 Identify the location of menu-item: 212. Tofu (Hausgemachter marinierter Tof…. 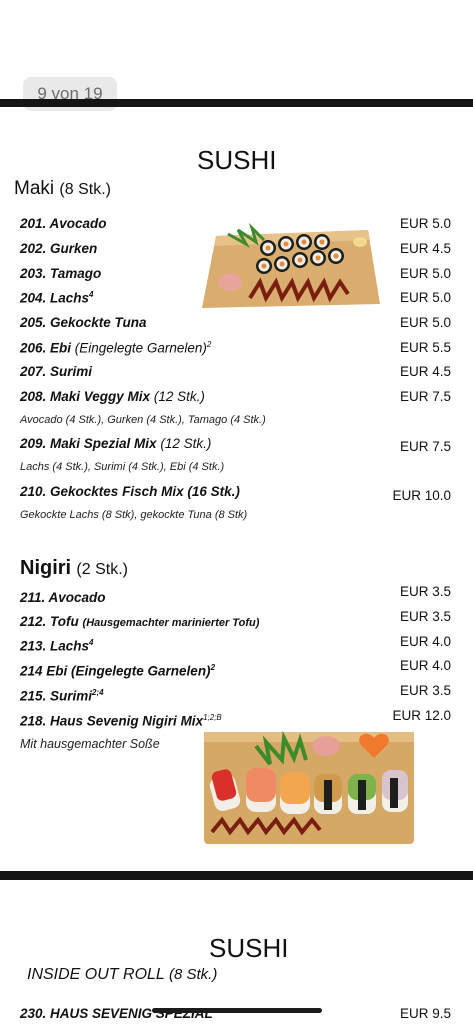
(140, 621).